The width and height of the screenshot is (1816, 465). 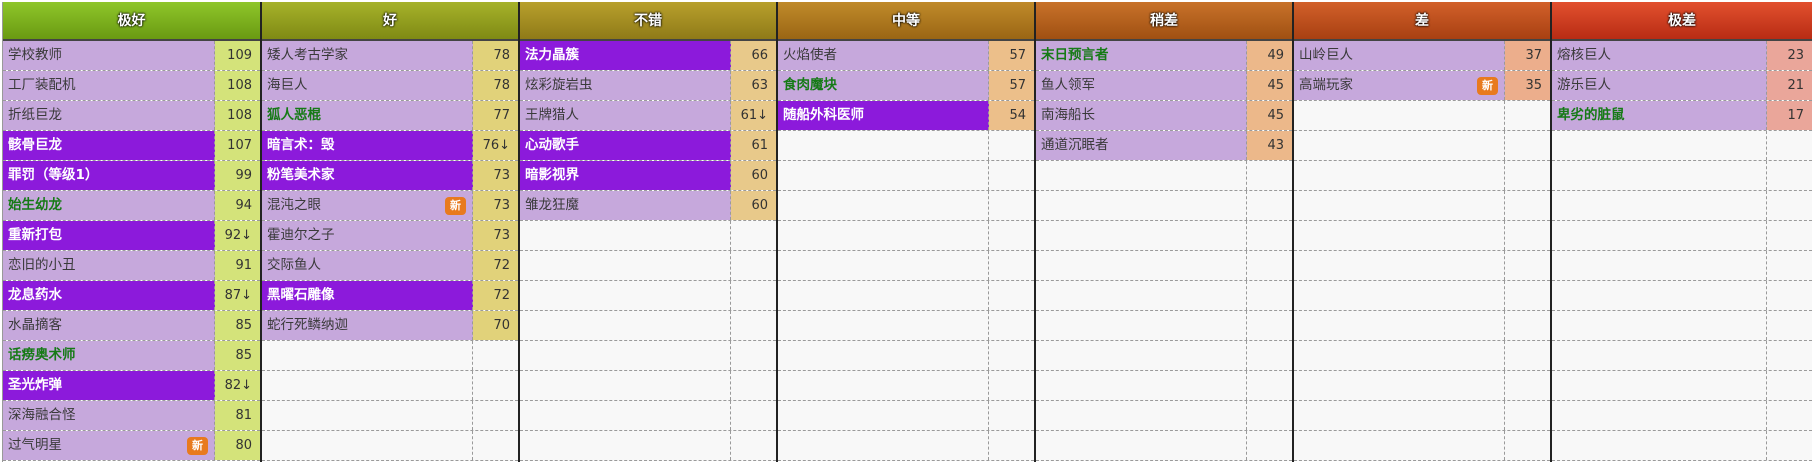 What do you see at coordinates (625, 175) in the screenshot?
I see `card-name: 暗影视界` at bounding box center [625, 175].